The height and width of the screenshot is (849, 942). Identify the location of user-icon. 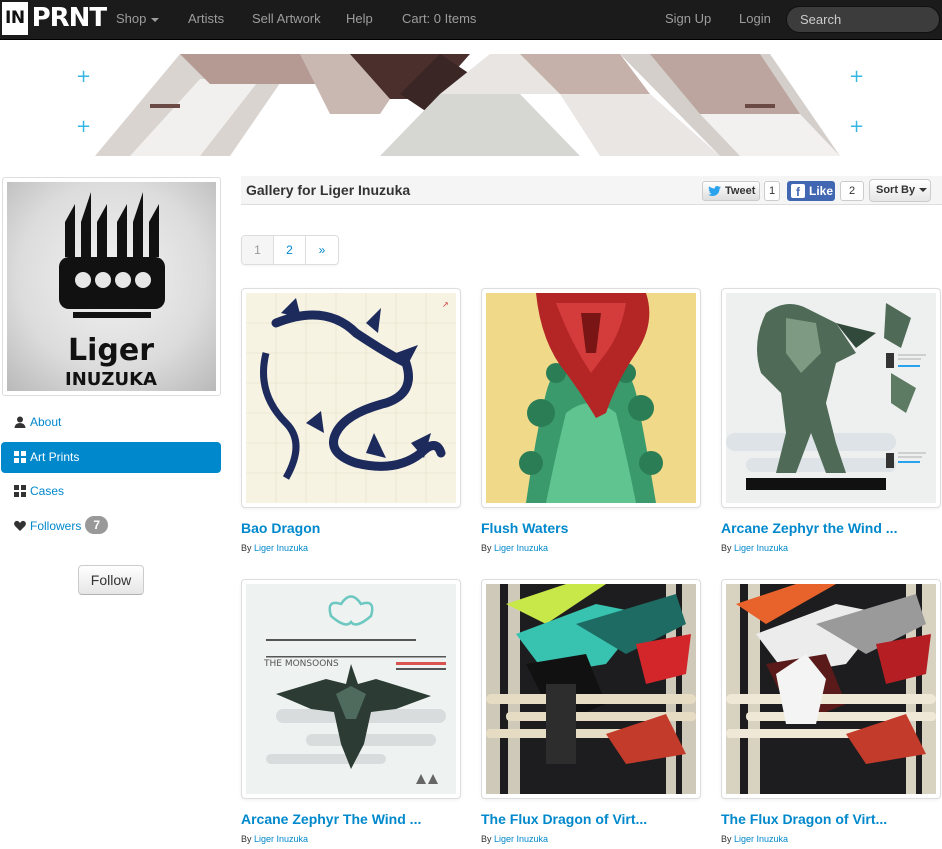
(20, 422).